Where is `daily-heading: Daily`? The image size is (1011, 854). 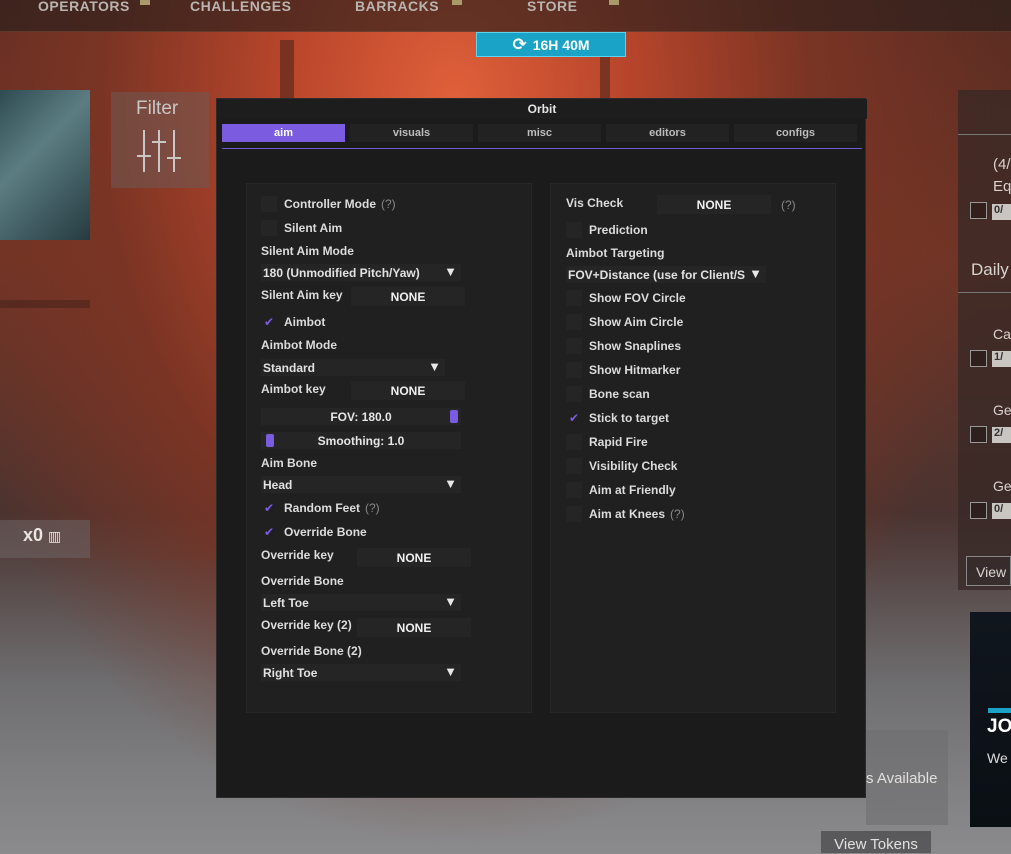 daily-heading: Daily is located at coordinates (990, 269).